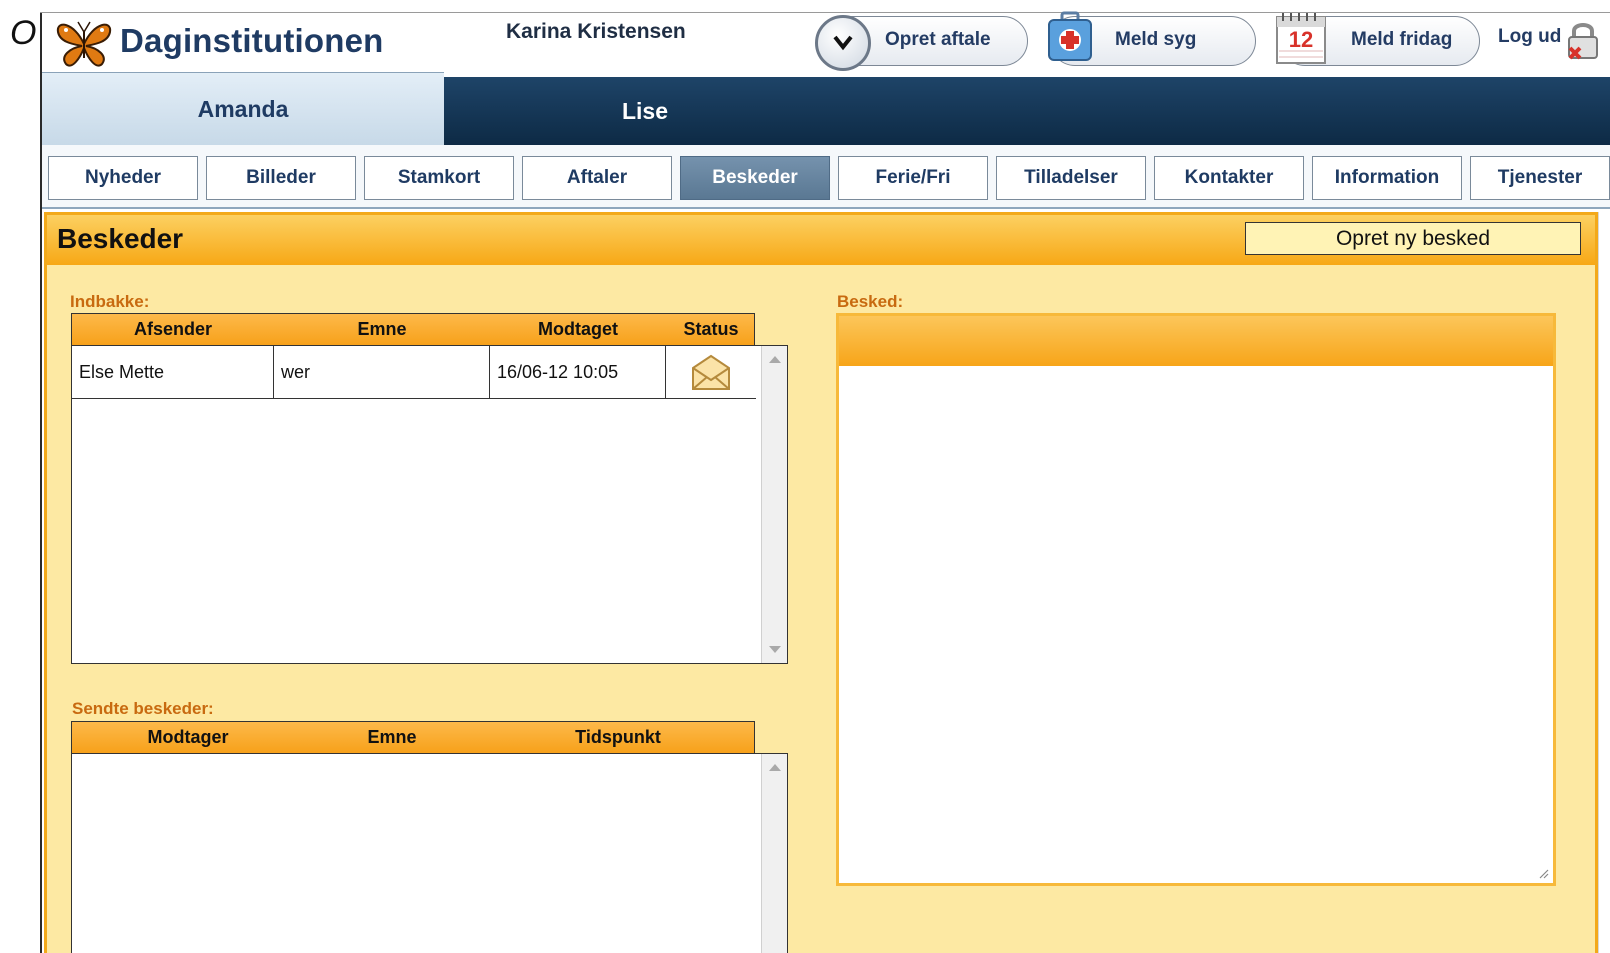 The width and height of the screenshot is (1610, 953). What do you see at coordinates (821, 240) in the screenshot?
I see `panel-header: Beskeder Opret ny besked` at bounding box center [821, 240].